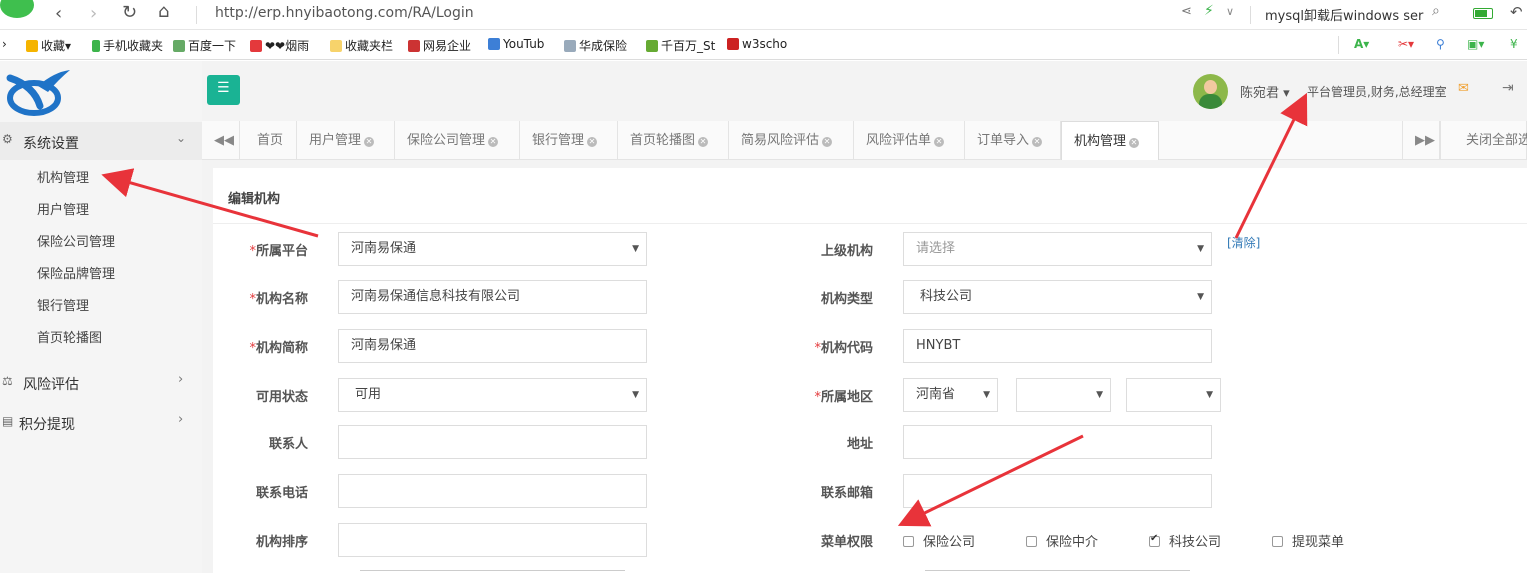 The height and width of the screenshot is (573, 1527). Describe the element at coordinates (1057, 442) in the screenshot. I see `address-input` at that location.